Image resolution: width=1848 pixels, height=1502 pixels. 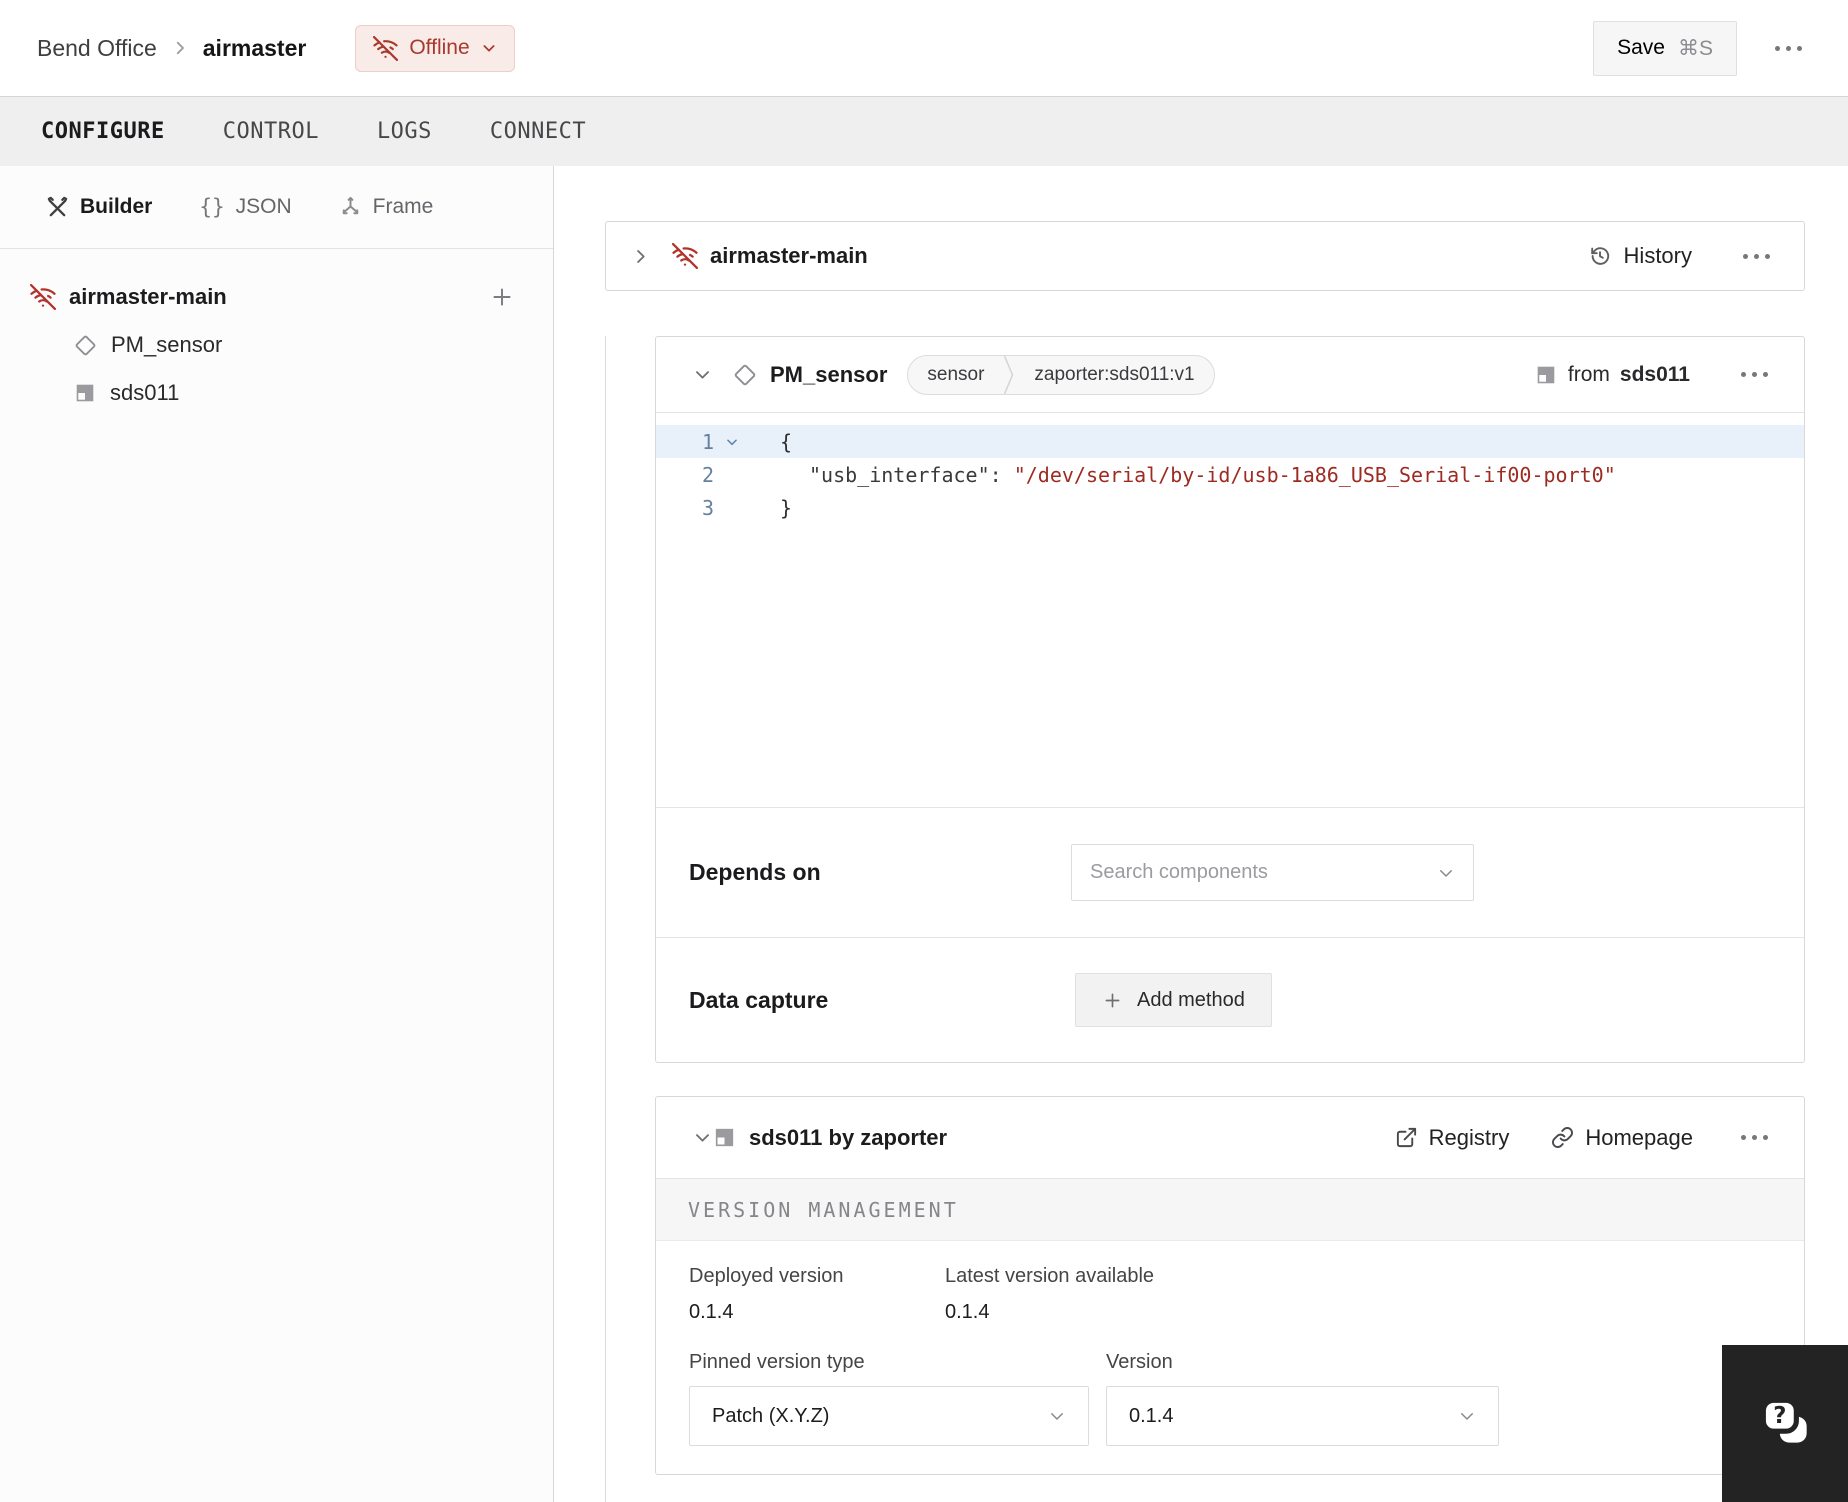 What do you see at coordinates (1230, 441) in the screenshot?
I see `code-line-1: 1 {` at bounding box center [1230, 441].